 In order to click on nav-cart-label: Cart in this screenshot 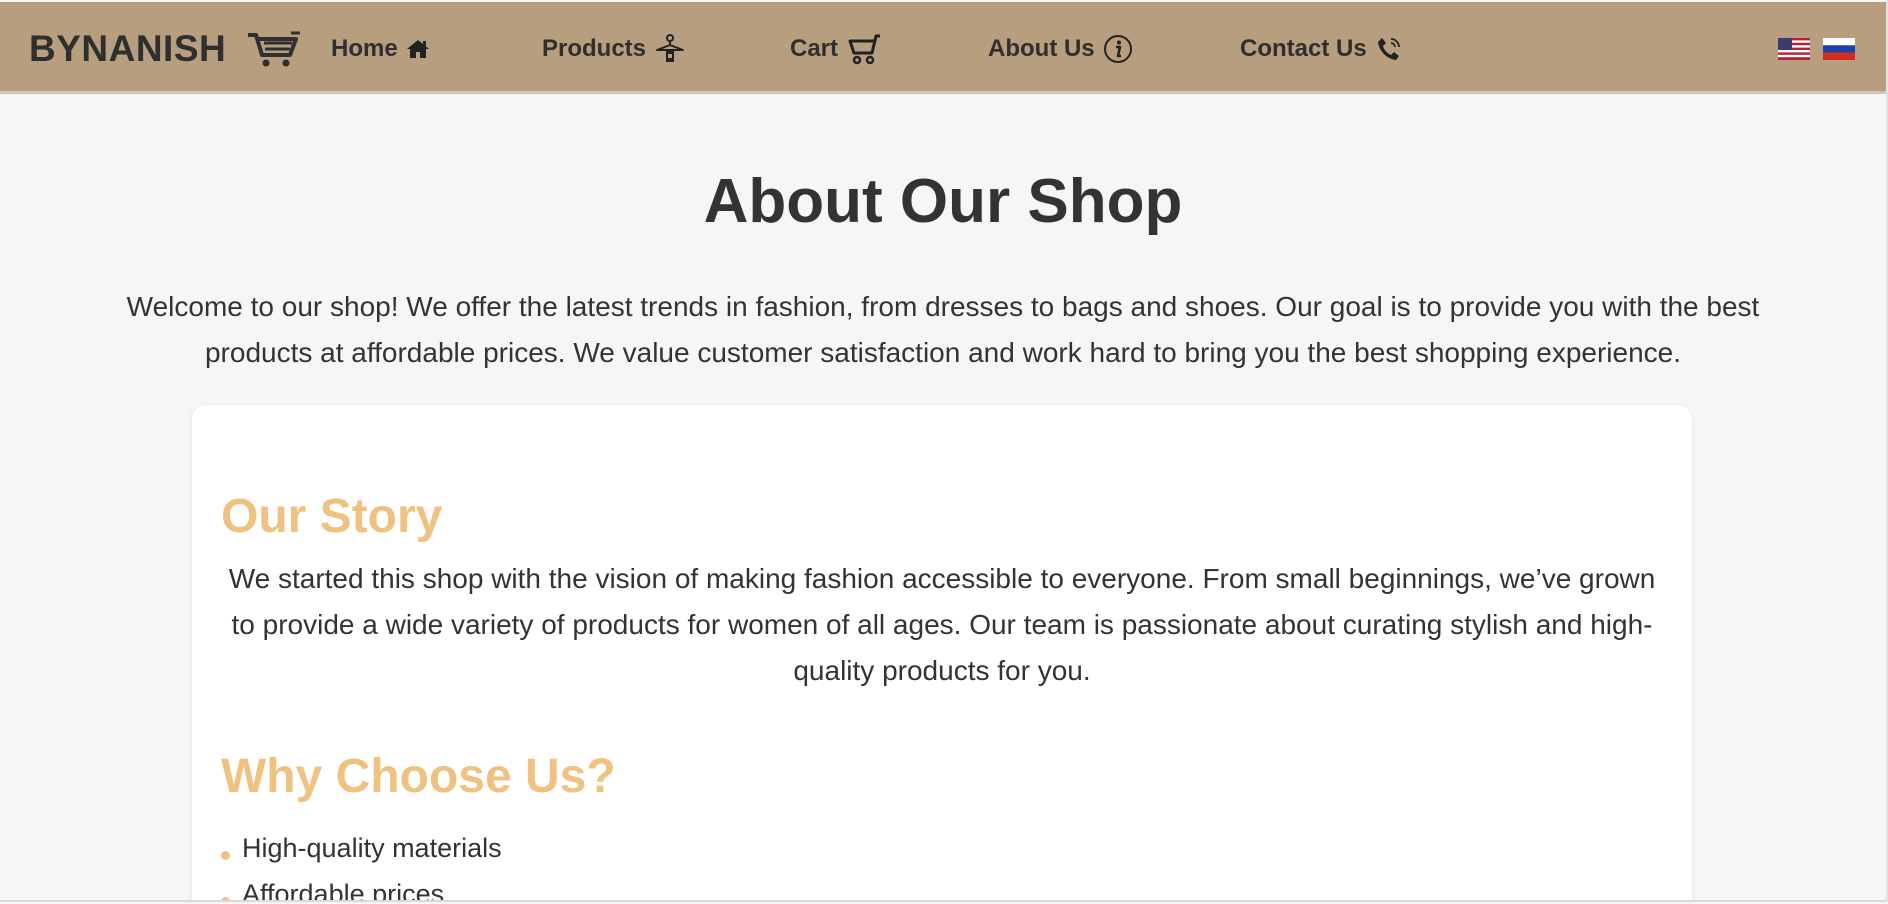, I will do `click(814, 48)`.